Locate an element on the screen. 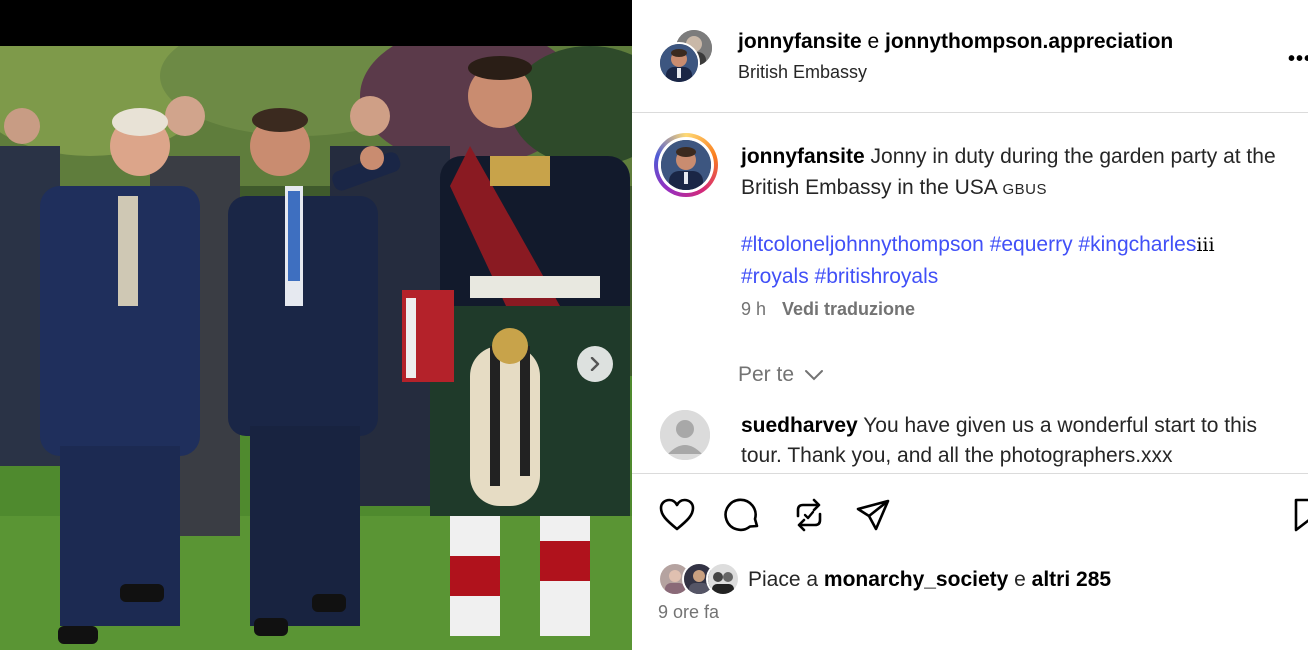 The image size is (1308, 651). comment-username: suedharvey is located at coordinates (799, 425).